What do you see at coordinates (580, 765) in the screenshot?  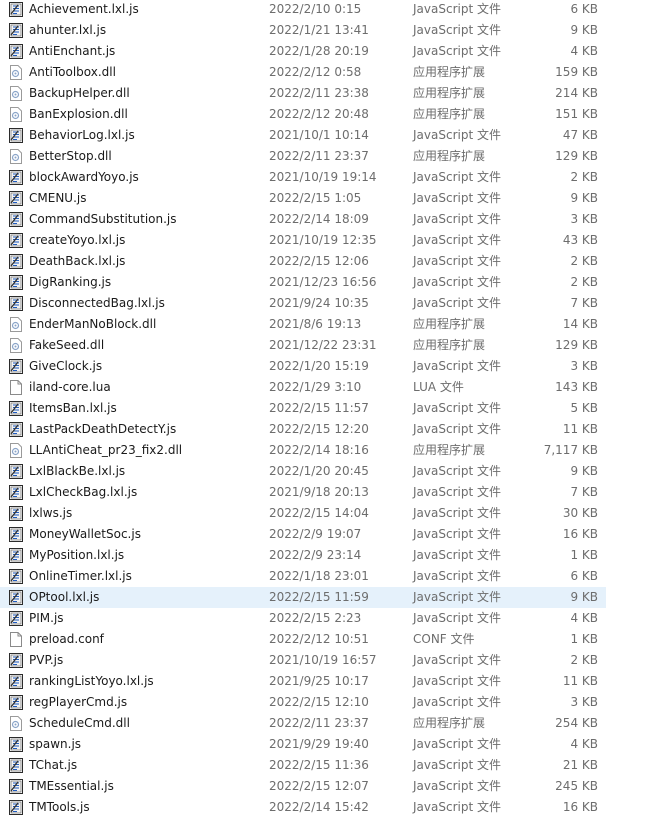 I see `file-size: 21 KB` at bounding box center [580, 765].